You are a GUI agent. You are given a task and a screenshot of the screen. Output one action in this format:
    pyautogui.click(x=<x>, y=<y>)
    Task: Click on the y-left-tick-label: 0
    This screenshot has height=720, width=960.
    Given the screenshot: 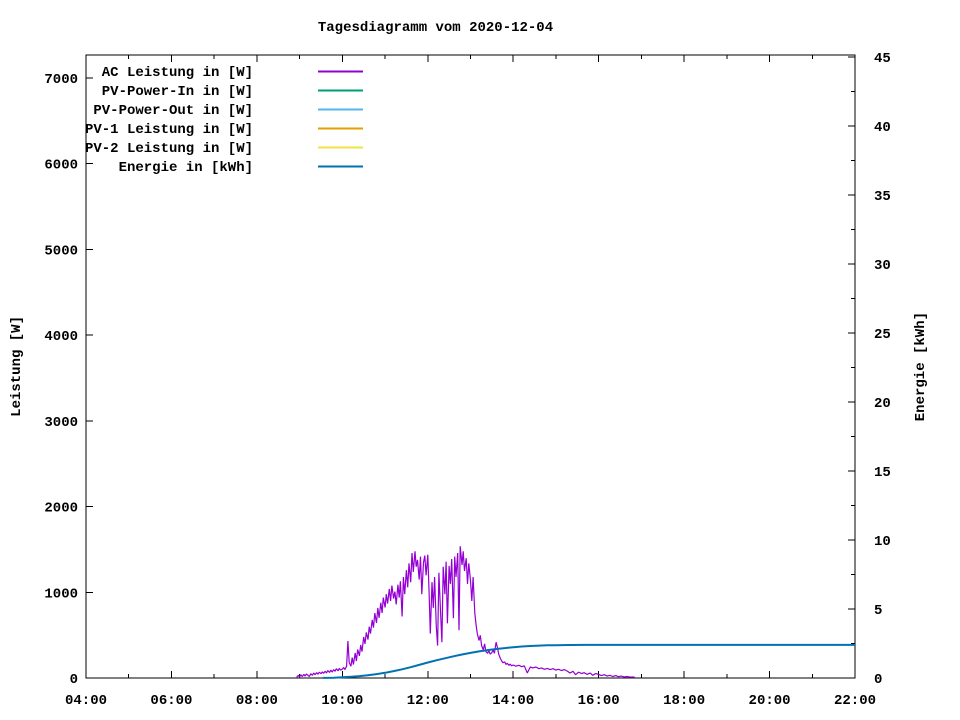 What is the action you would take?
    pyautogui.click(x=74, y=680)
    